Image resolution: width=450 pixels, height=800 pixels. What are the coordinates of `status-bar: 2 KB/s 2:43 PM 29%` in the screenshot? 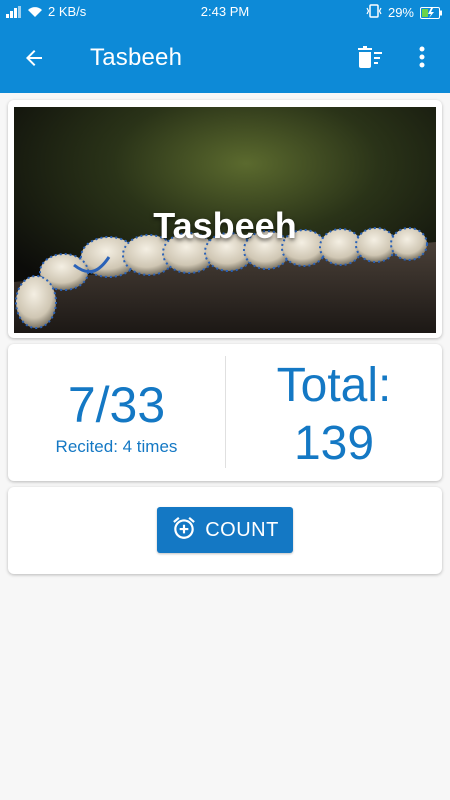 It's located at (225, 12).